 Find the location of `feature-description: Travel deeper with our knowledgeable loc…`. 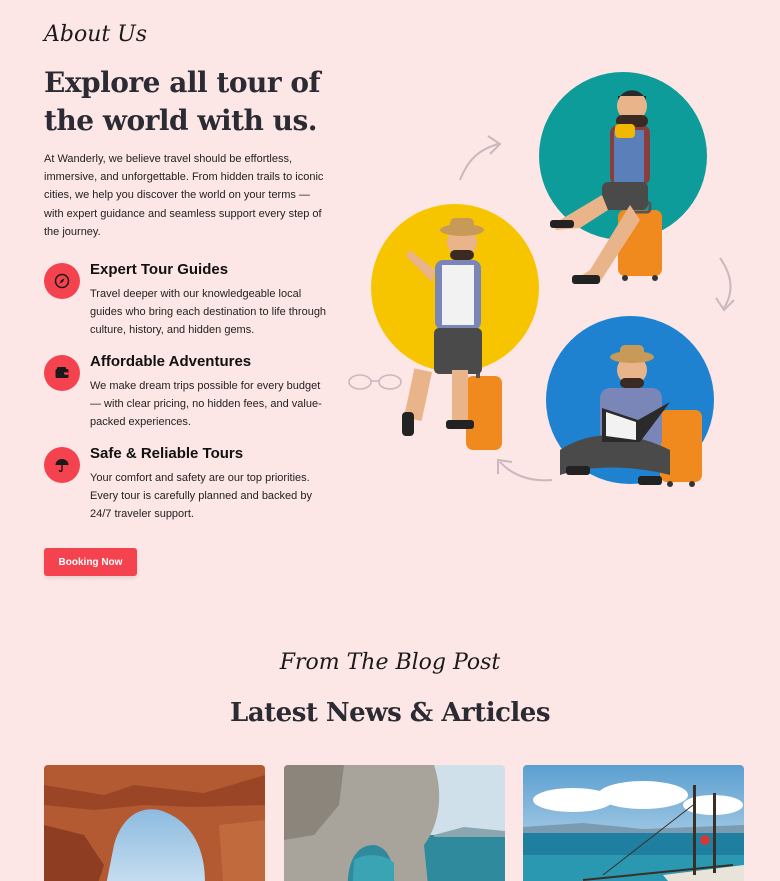

feature-description: Travel deeper with our knowledgeable loc… is located at coordinates (208, 312).